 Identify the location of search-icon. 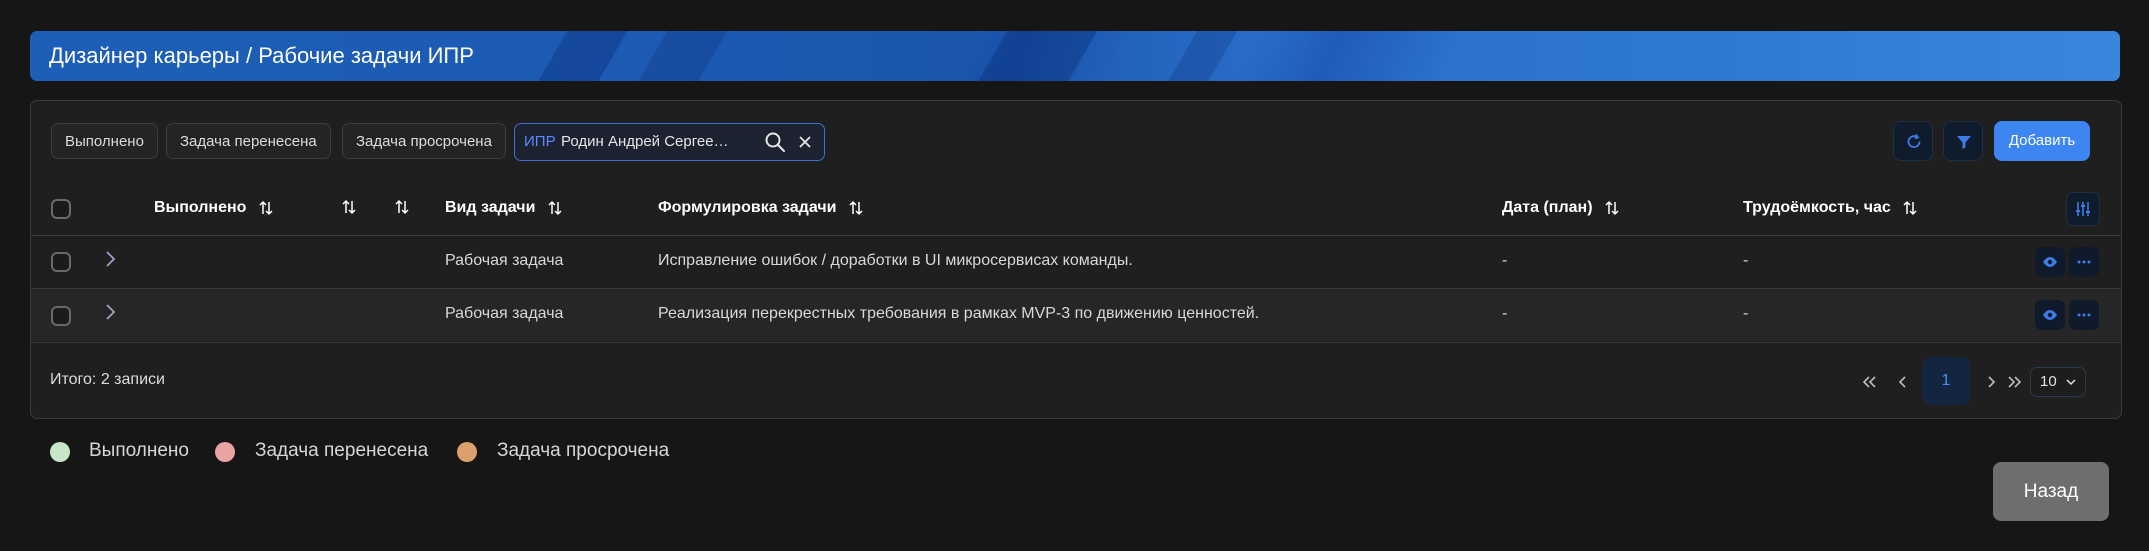
(775, 142).